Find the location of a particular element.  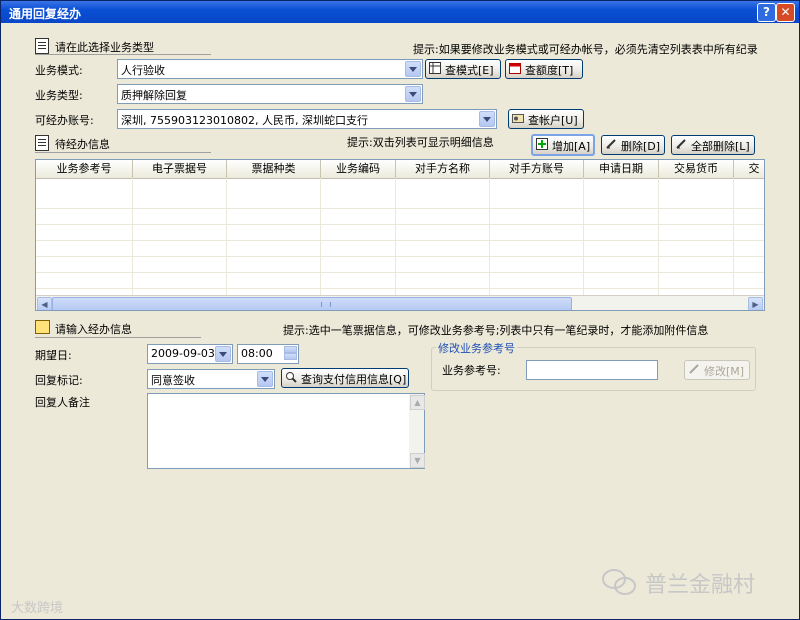

mode-select: 人行验收 is located at coordinates (270, 69).